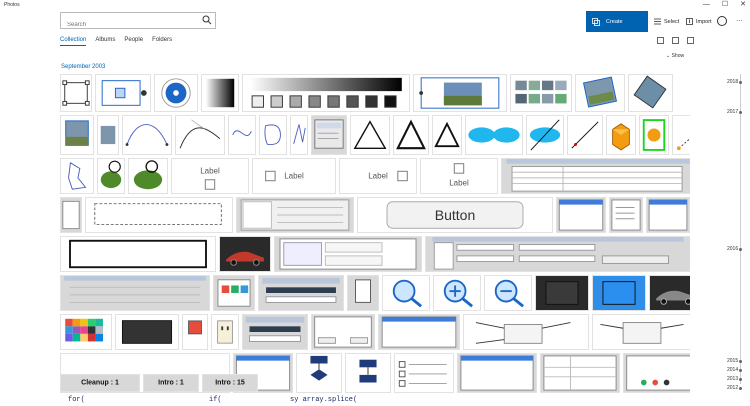 The width and height of the screenshot is (750, 406). I want to click on thumbnail-dialog-narrow, so click(71, 215).